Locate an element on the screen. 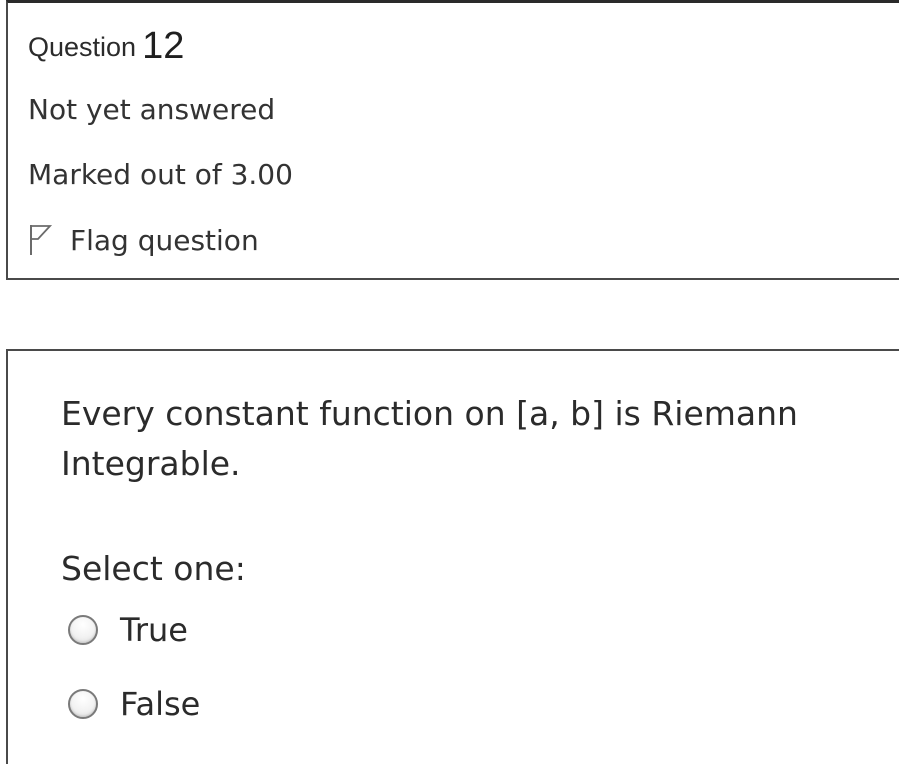 This screenshot has height=764, width=899. flag-question-toggle: Flag question is located at coordinates (143, 240).